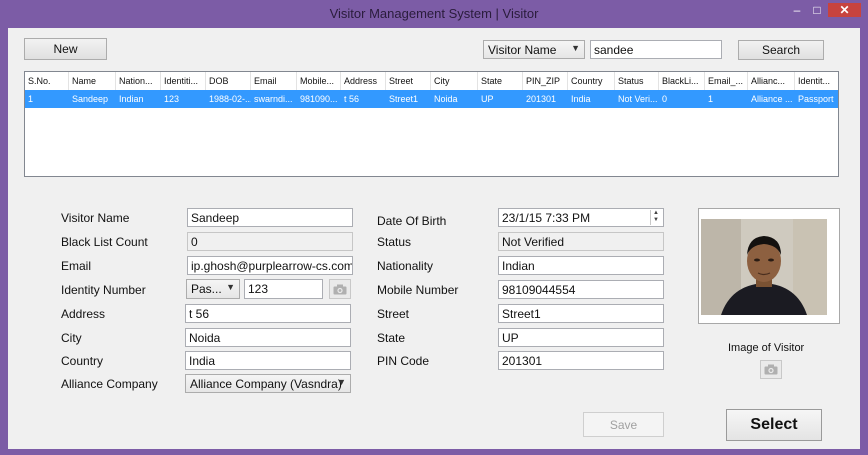 Image resolution: width=868 pixels, height=455 pixels. Describe the element at coordinates (76, 266) in the screenshot. I see `email-label: Email` at that location.